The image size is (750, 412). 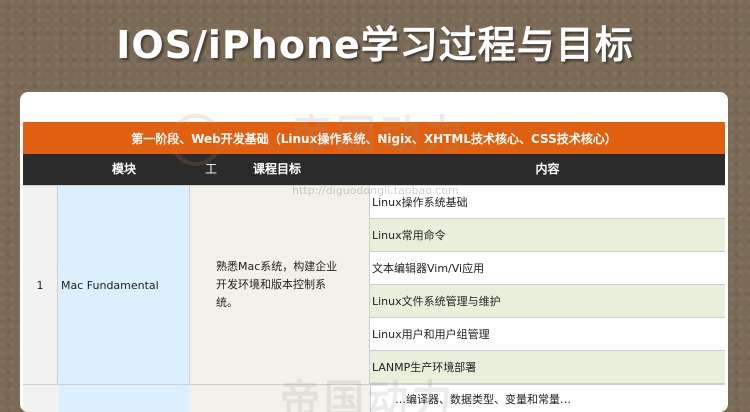 I want to click on content-item: Linux常用命令, so click(x=547, y=235).